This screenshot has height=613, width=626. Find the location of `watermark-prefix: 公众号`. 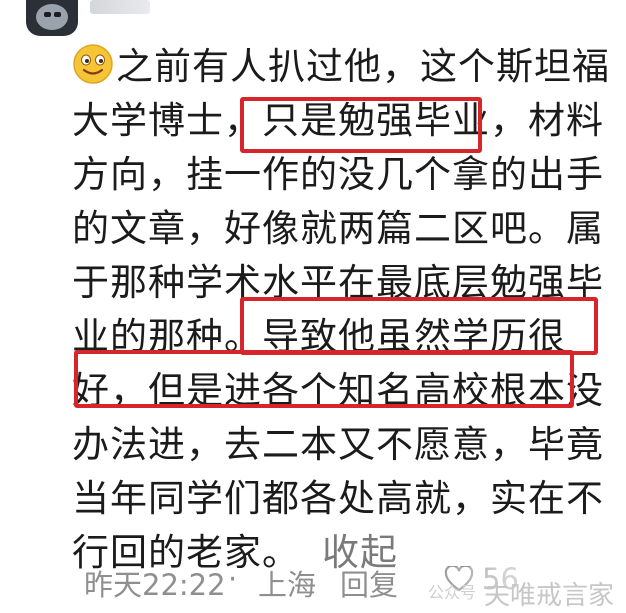

watermark-prefix: 公众号 is located at coordinates (451, 592).